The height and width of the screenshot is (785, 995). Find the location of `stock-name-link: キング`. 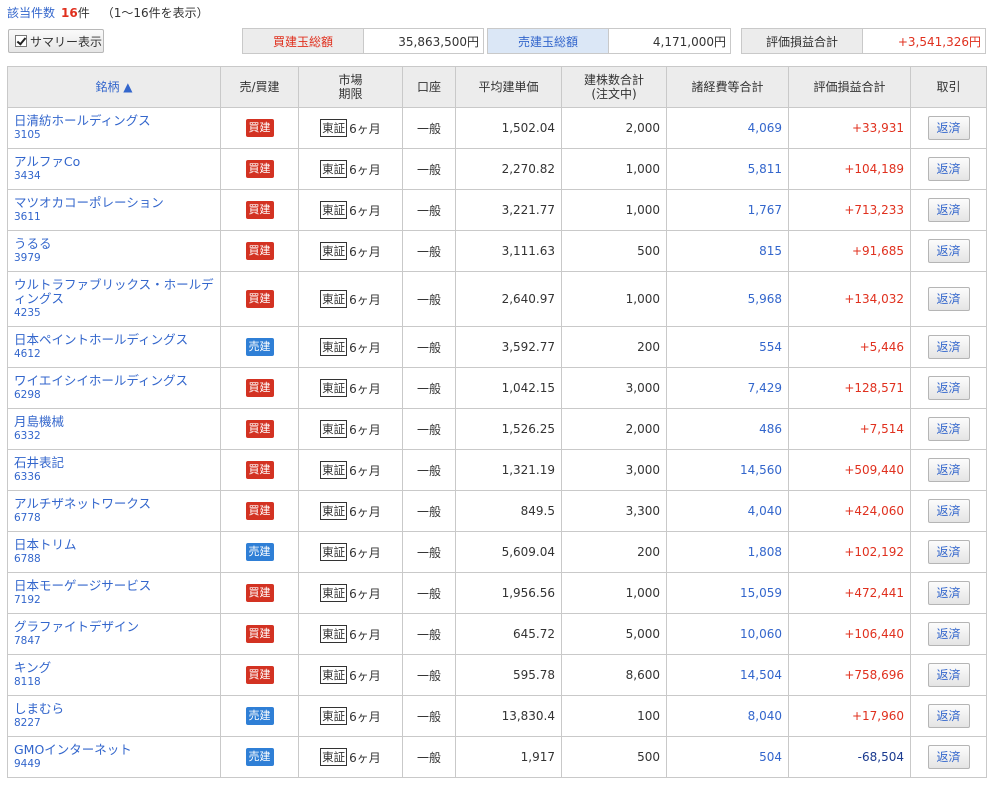

stock-name-link: キング is located at coordinates (117, 668).